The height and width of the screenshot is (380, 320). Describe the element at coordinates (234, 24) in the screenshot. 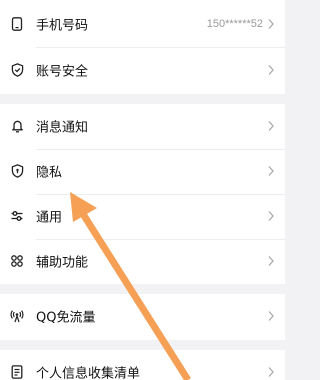

I see `phone-number-value: 150******52` at that location.